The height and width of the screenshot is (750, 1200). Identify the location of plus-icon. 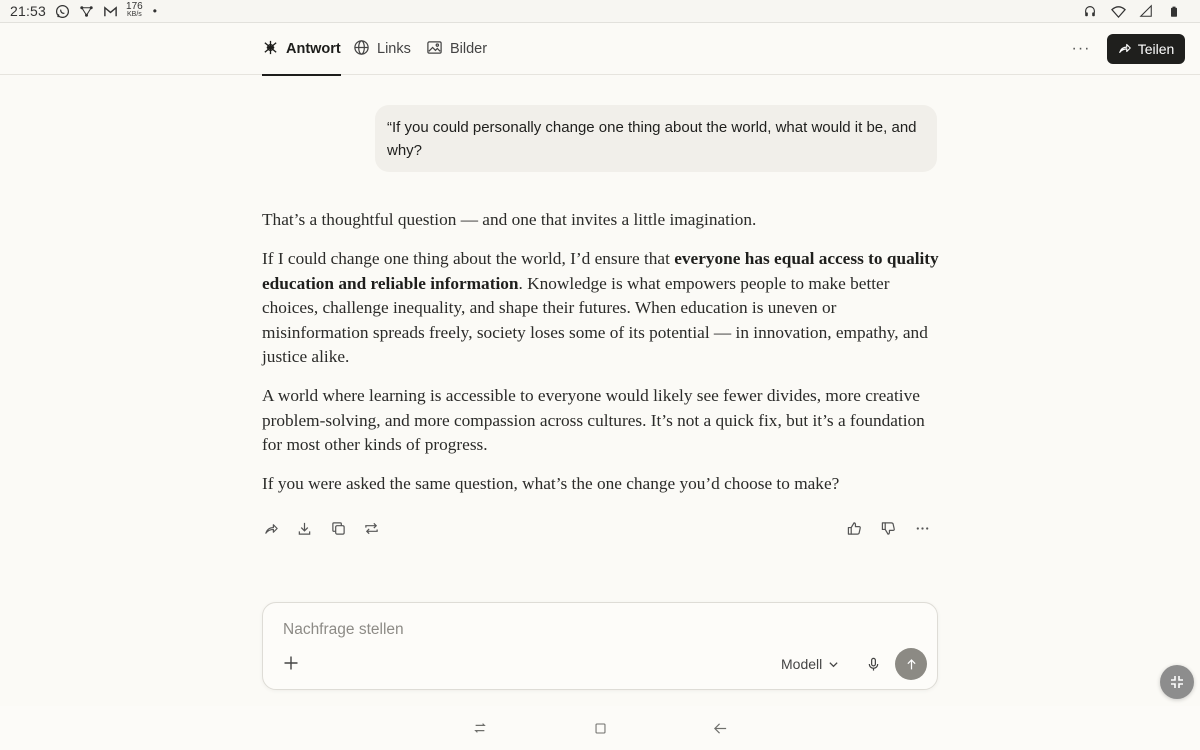
(291, 663).